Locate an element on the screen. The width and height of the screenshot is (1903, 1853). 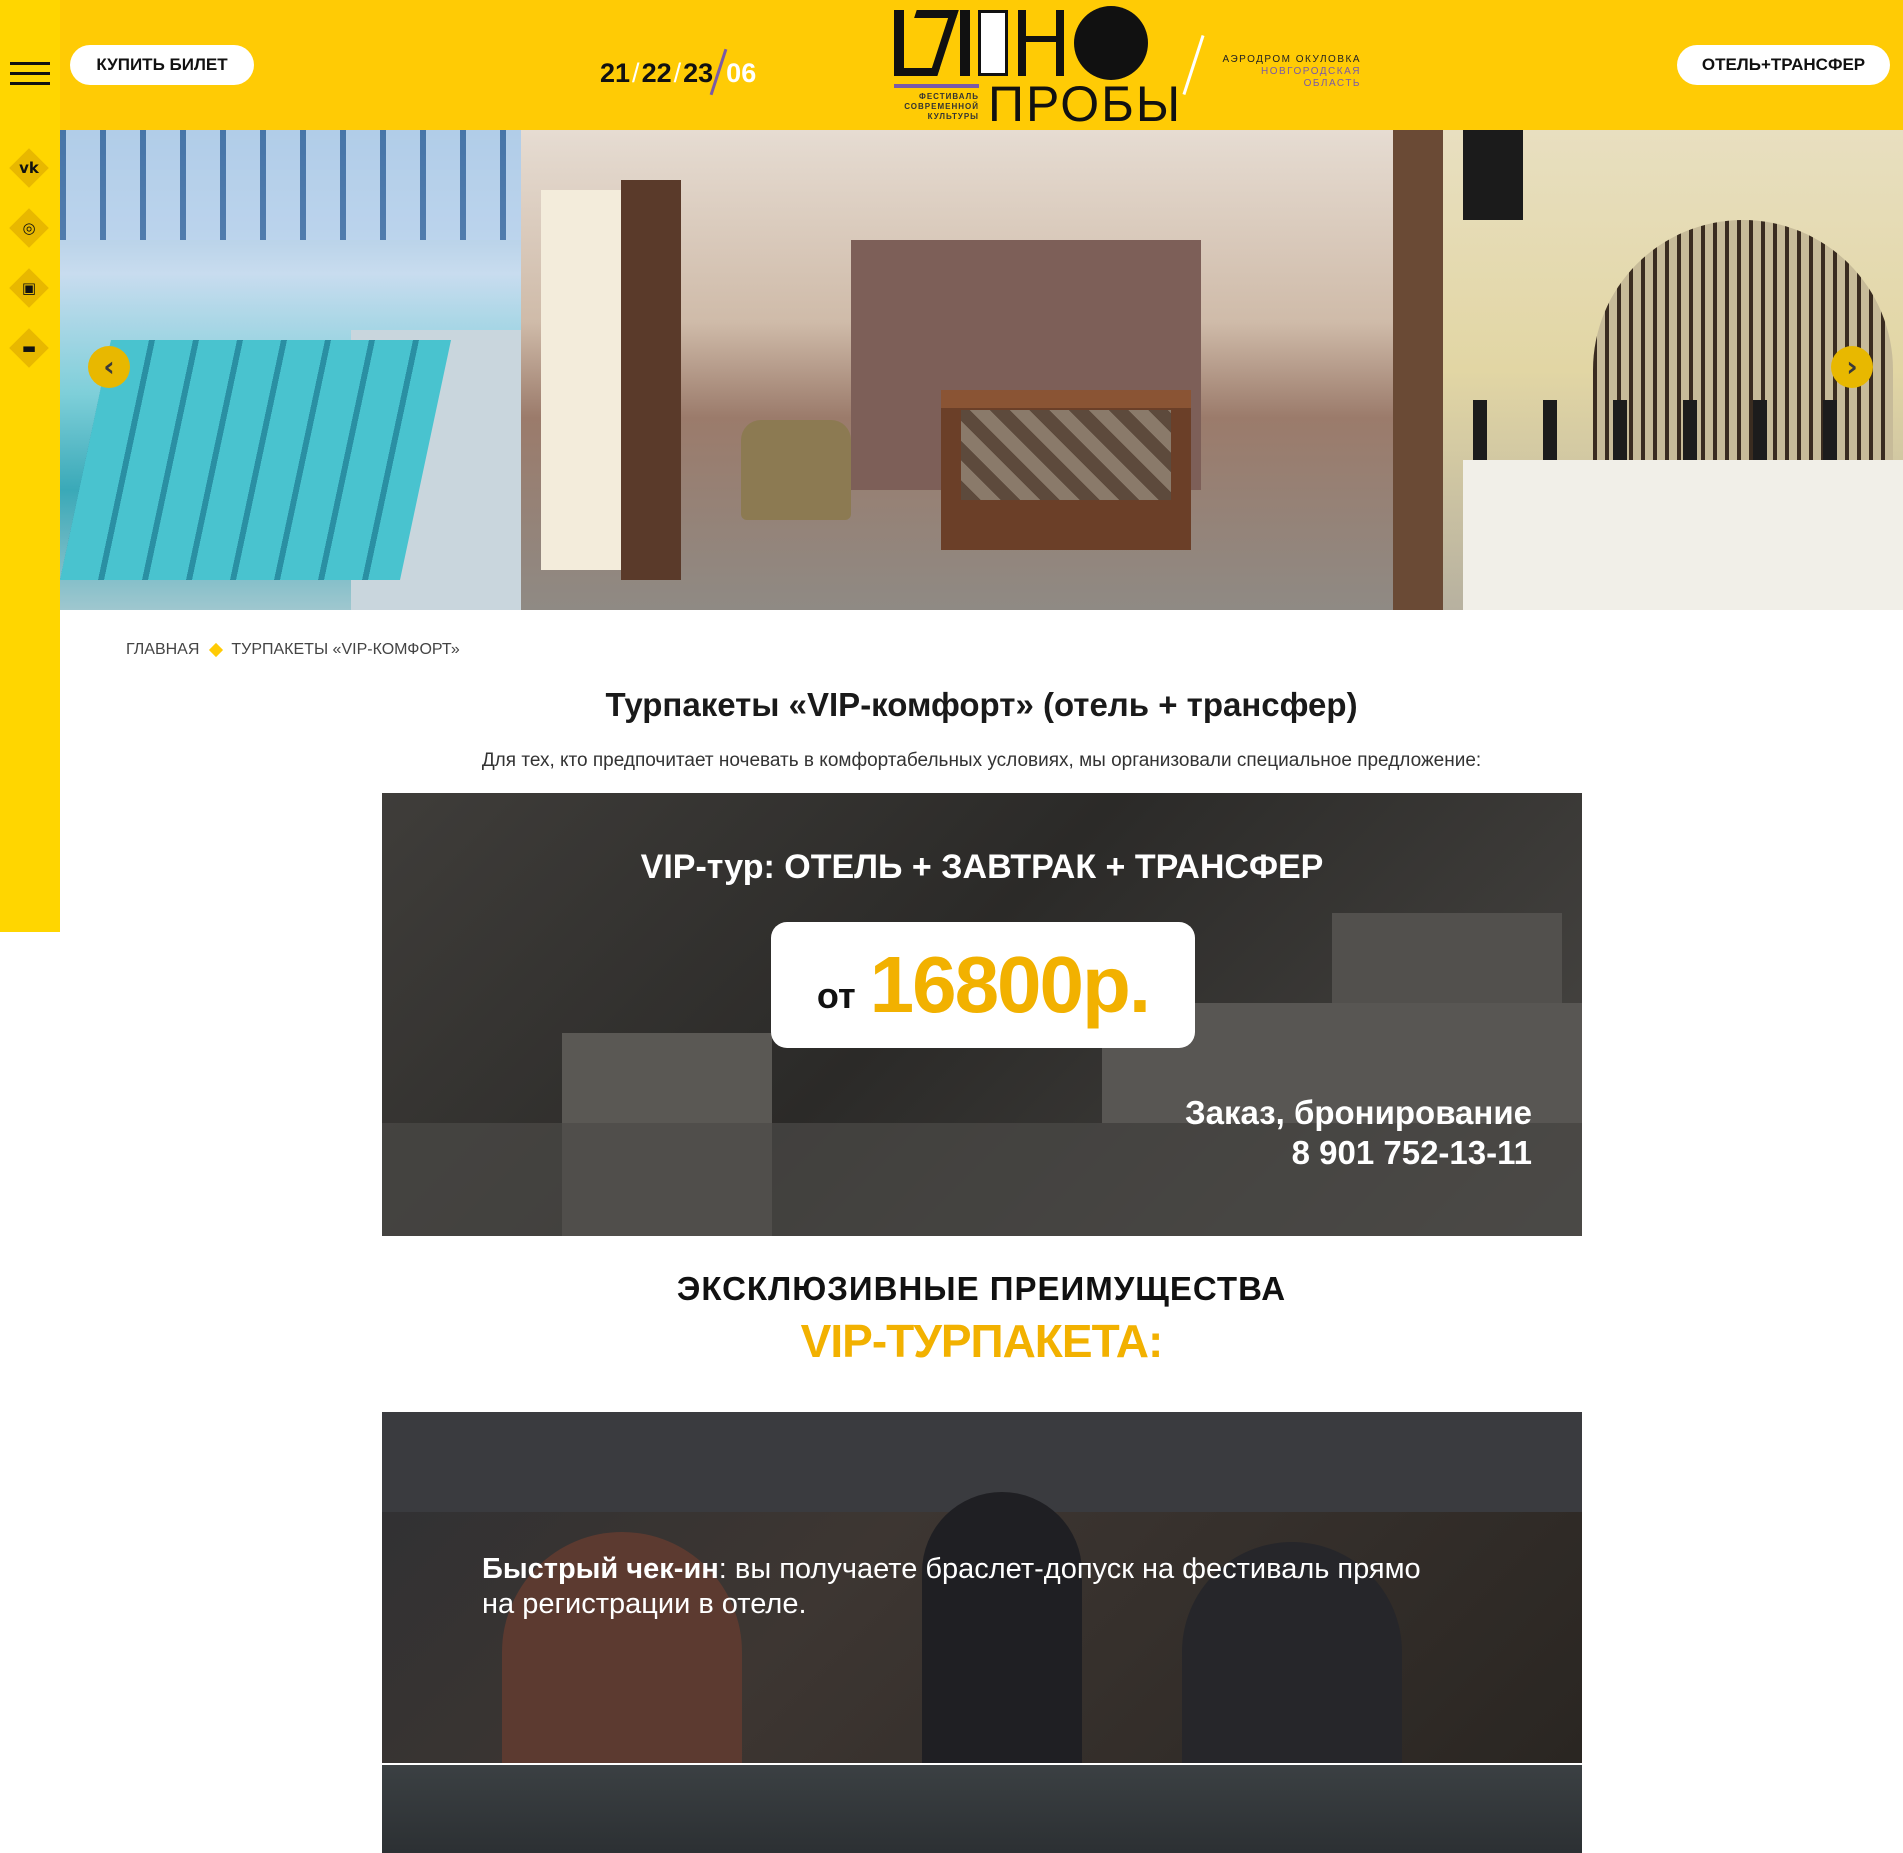
breadcrumb-home-link: ГЛАВНАЯ is located at coordinates (162, 650).